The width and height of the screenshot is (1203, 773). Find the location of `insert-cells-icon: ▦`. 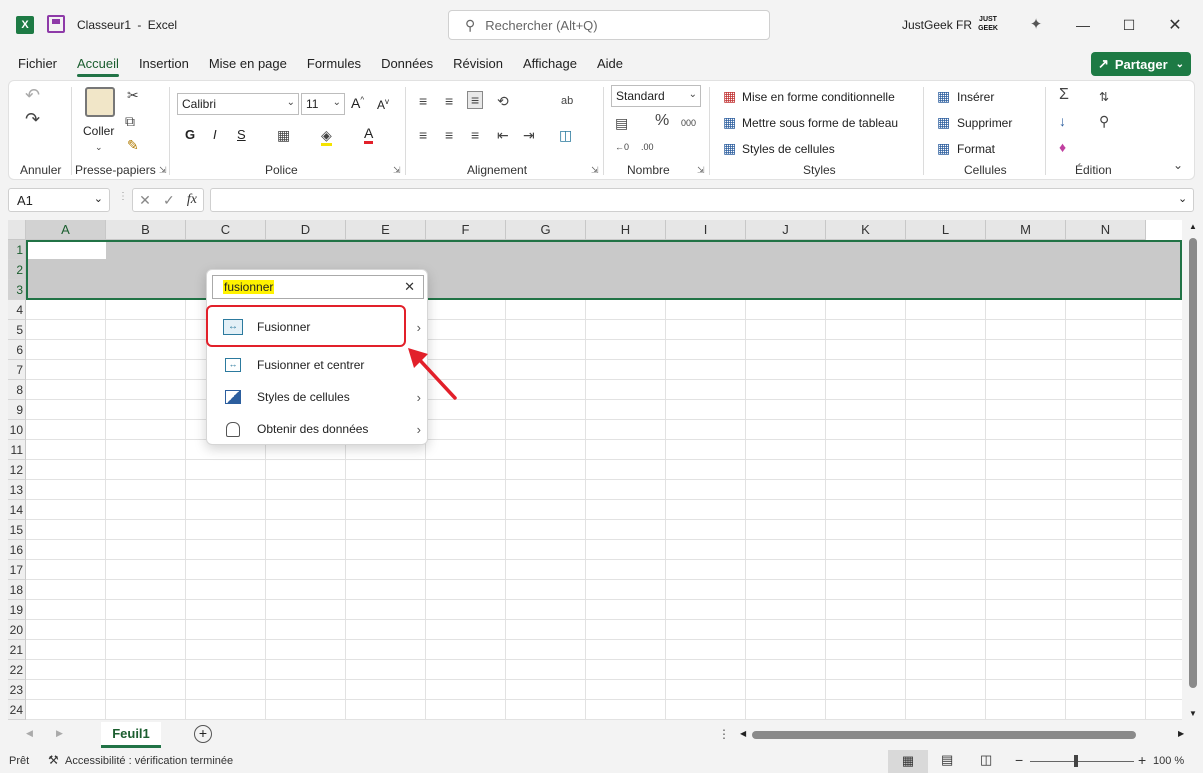

insert-cells-icon: ▦ is located at coordinates (943, 96).